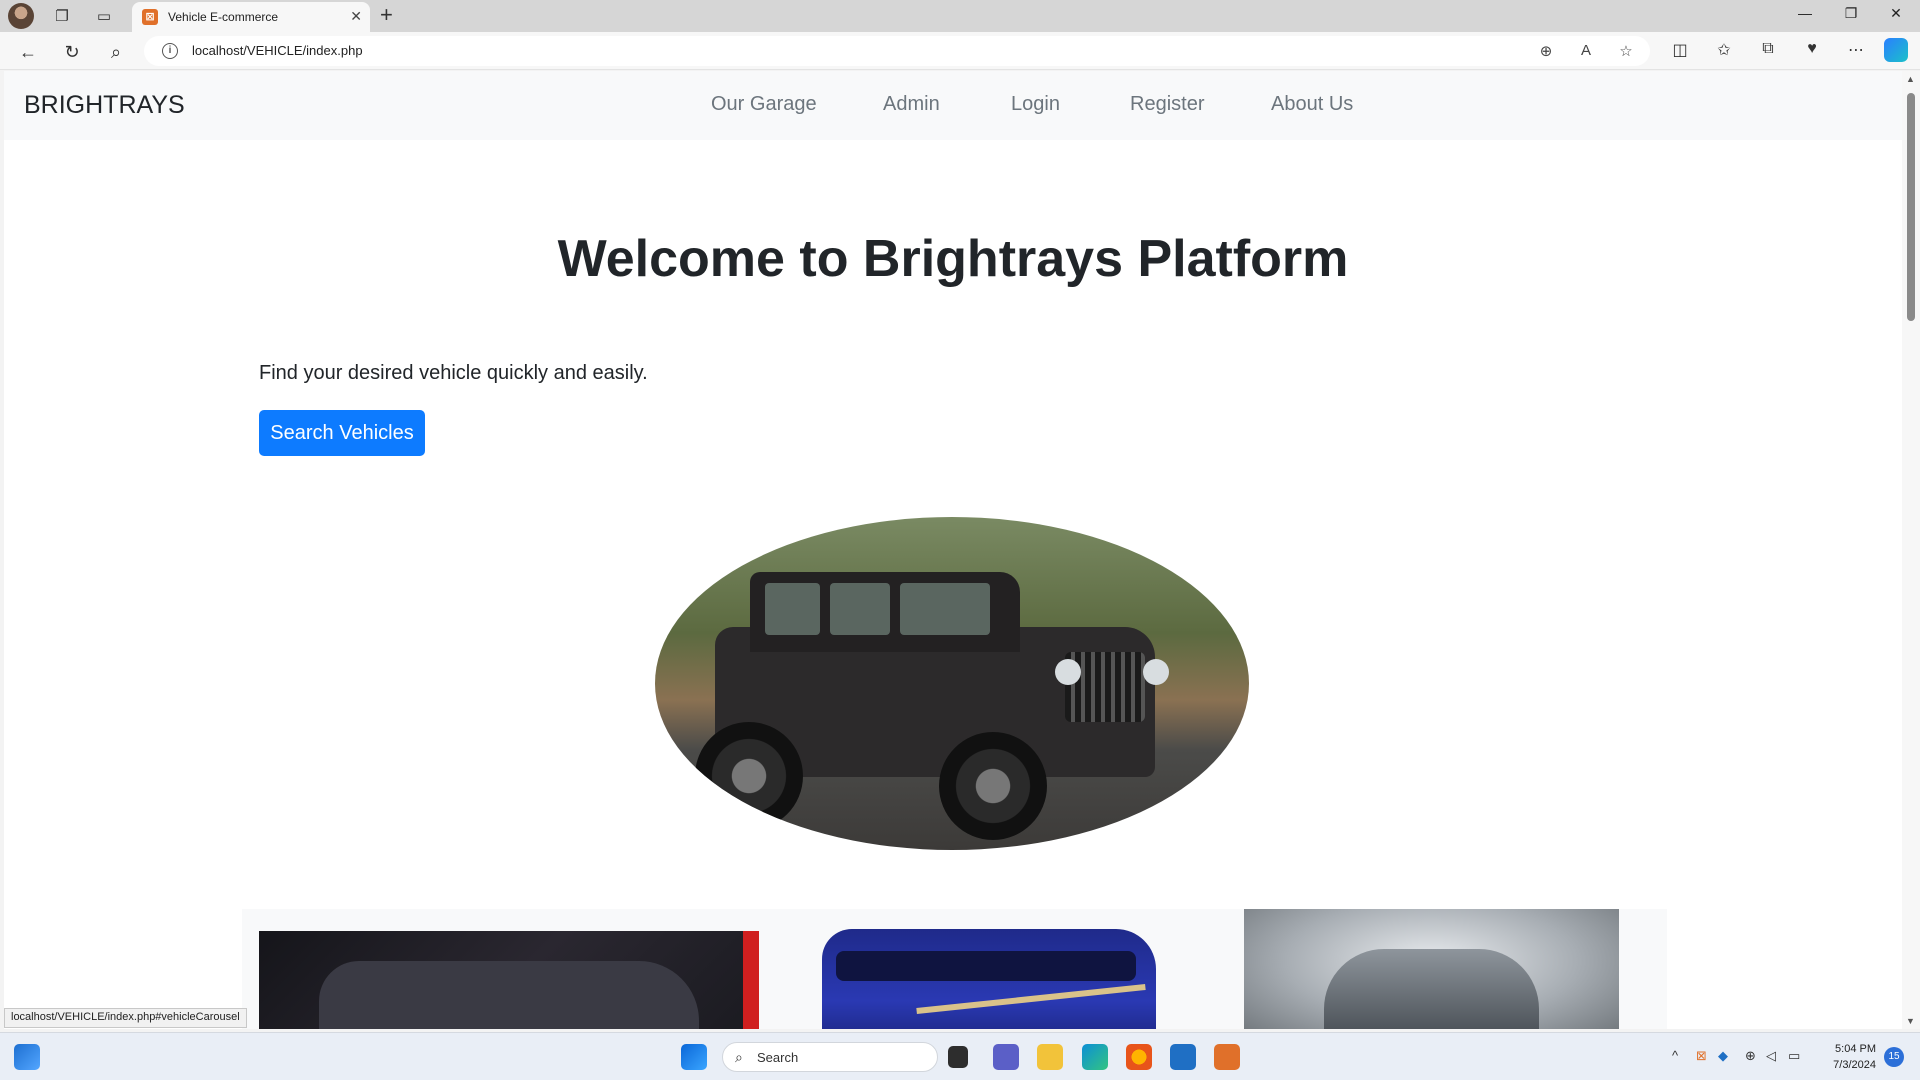 Image resolution: width=1920 pixels, height=1080 pixels. What do you see at coordinates (1812, 49) in the screenshot?
I see `browser-essentials-icon: ♥` at bounding box center [1812, 49].